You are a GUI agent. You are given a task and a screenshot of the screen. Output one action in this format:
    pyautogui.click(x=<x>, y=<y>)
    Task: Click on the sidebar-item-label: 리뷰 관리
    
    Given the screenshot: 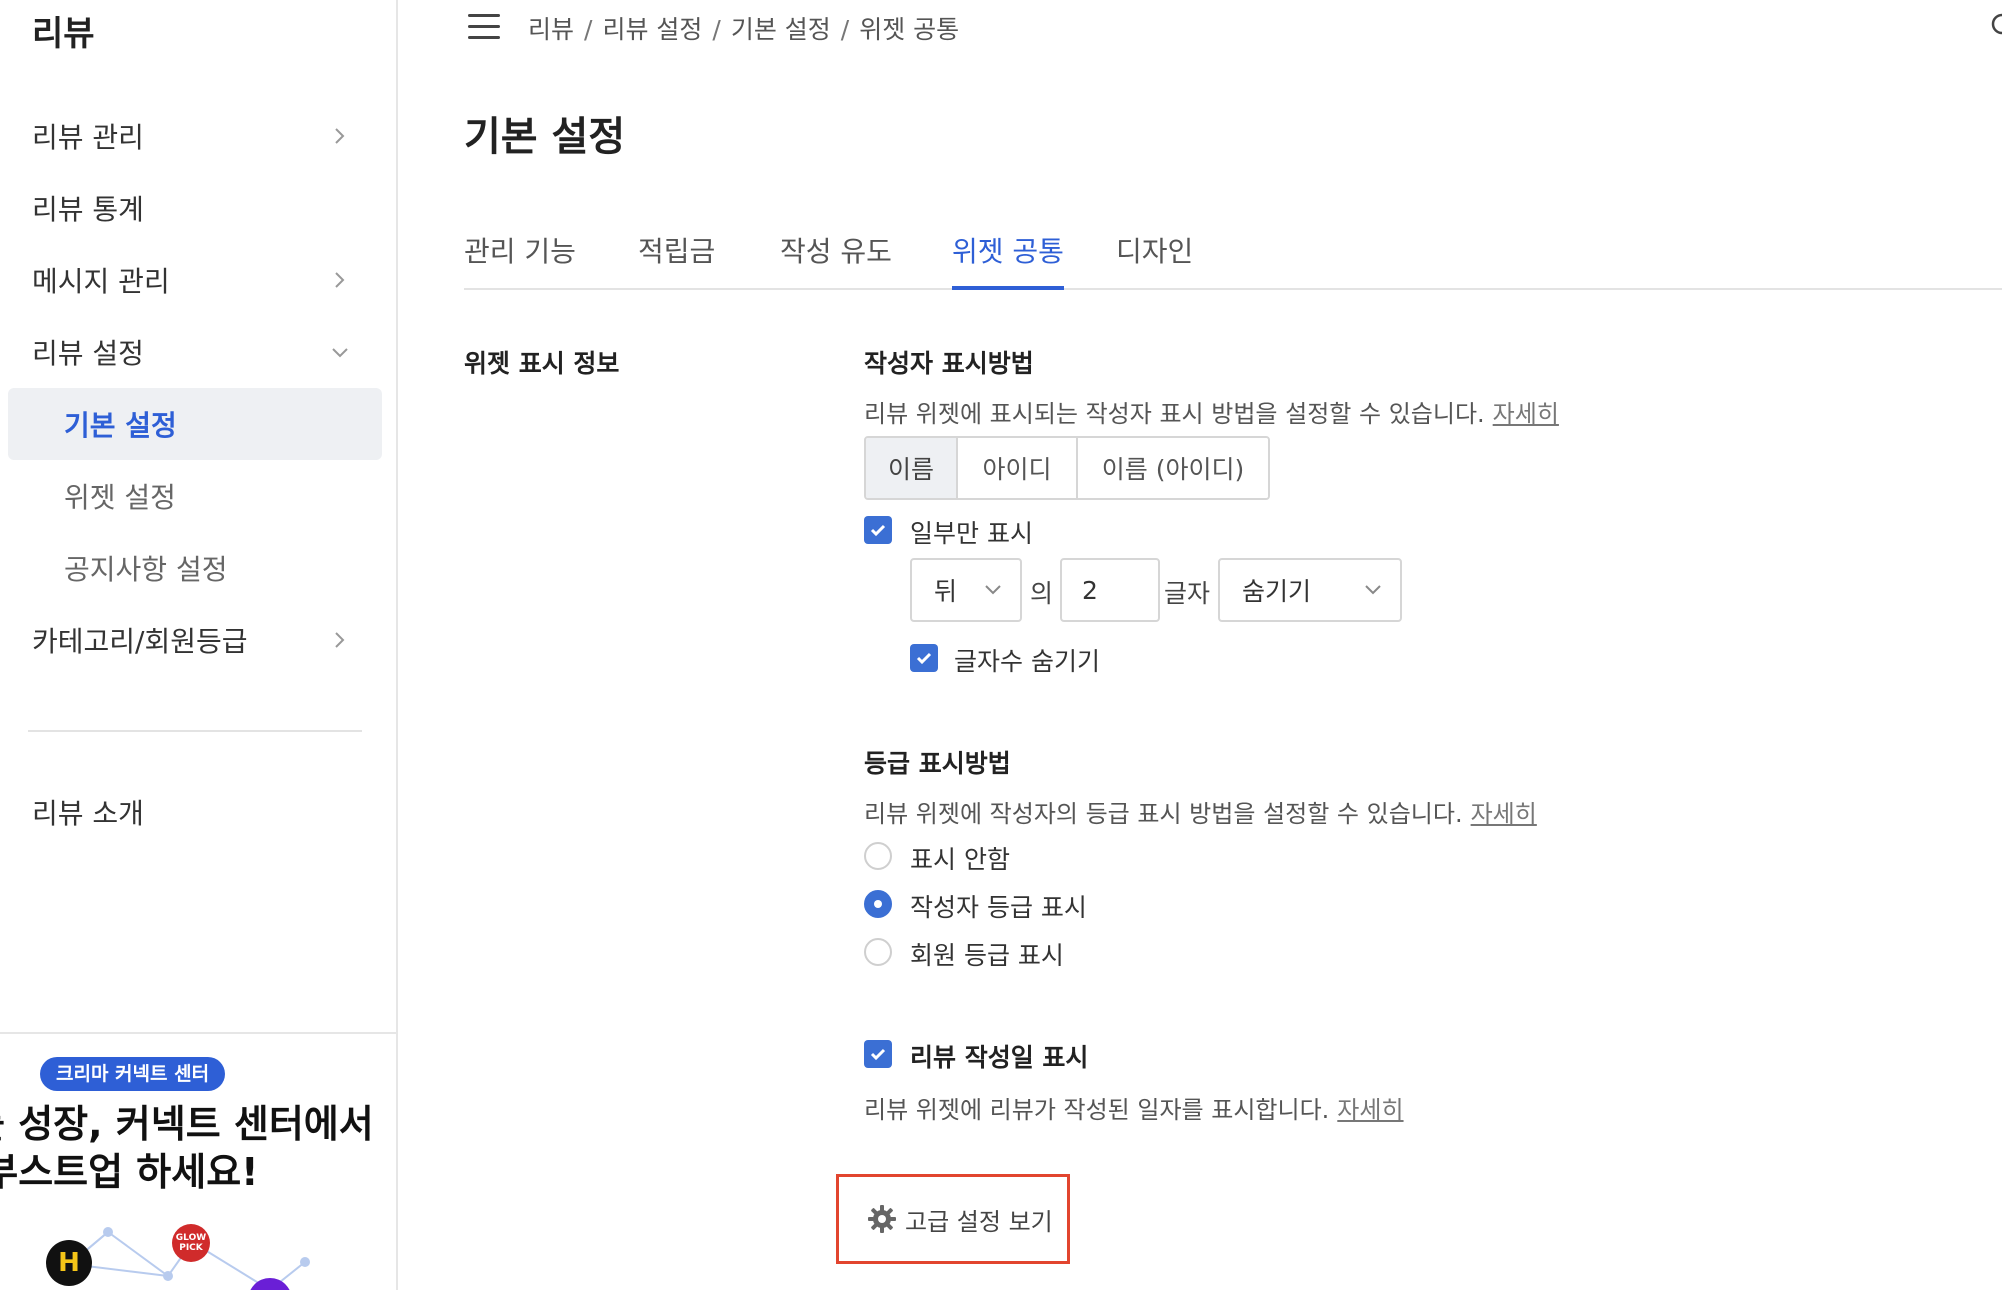 What is the action you would take?
    pyautogui.click(x=88, y=137)
    